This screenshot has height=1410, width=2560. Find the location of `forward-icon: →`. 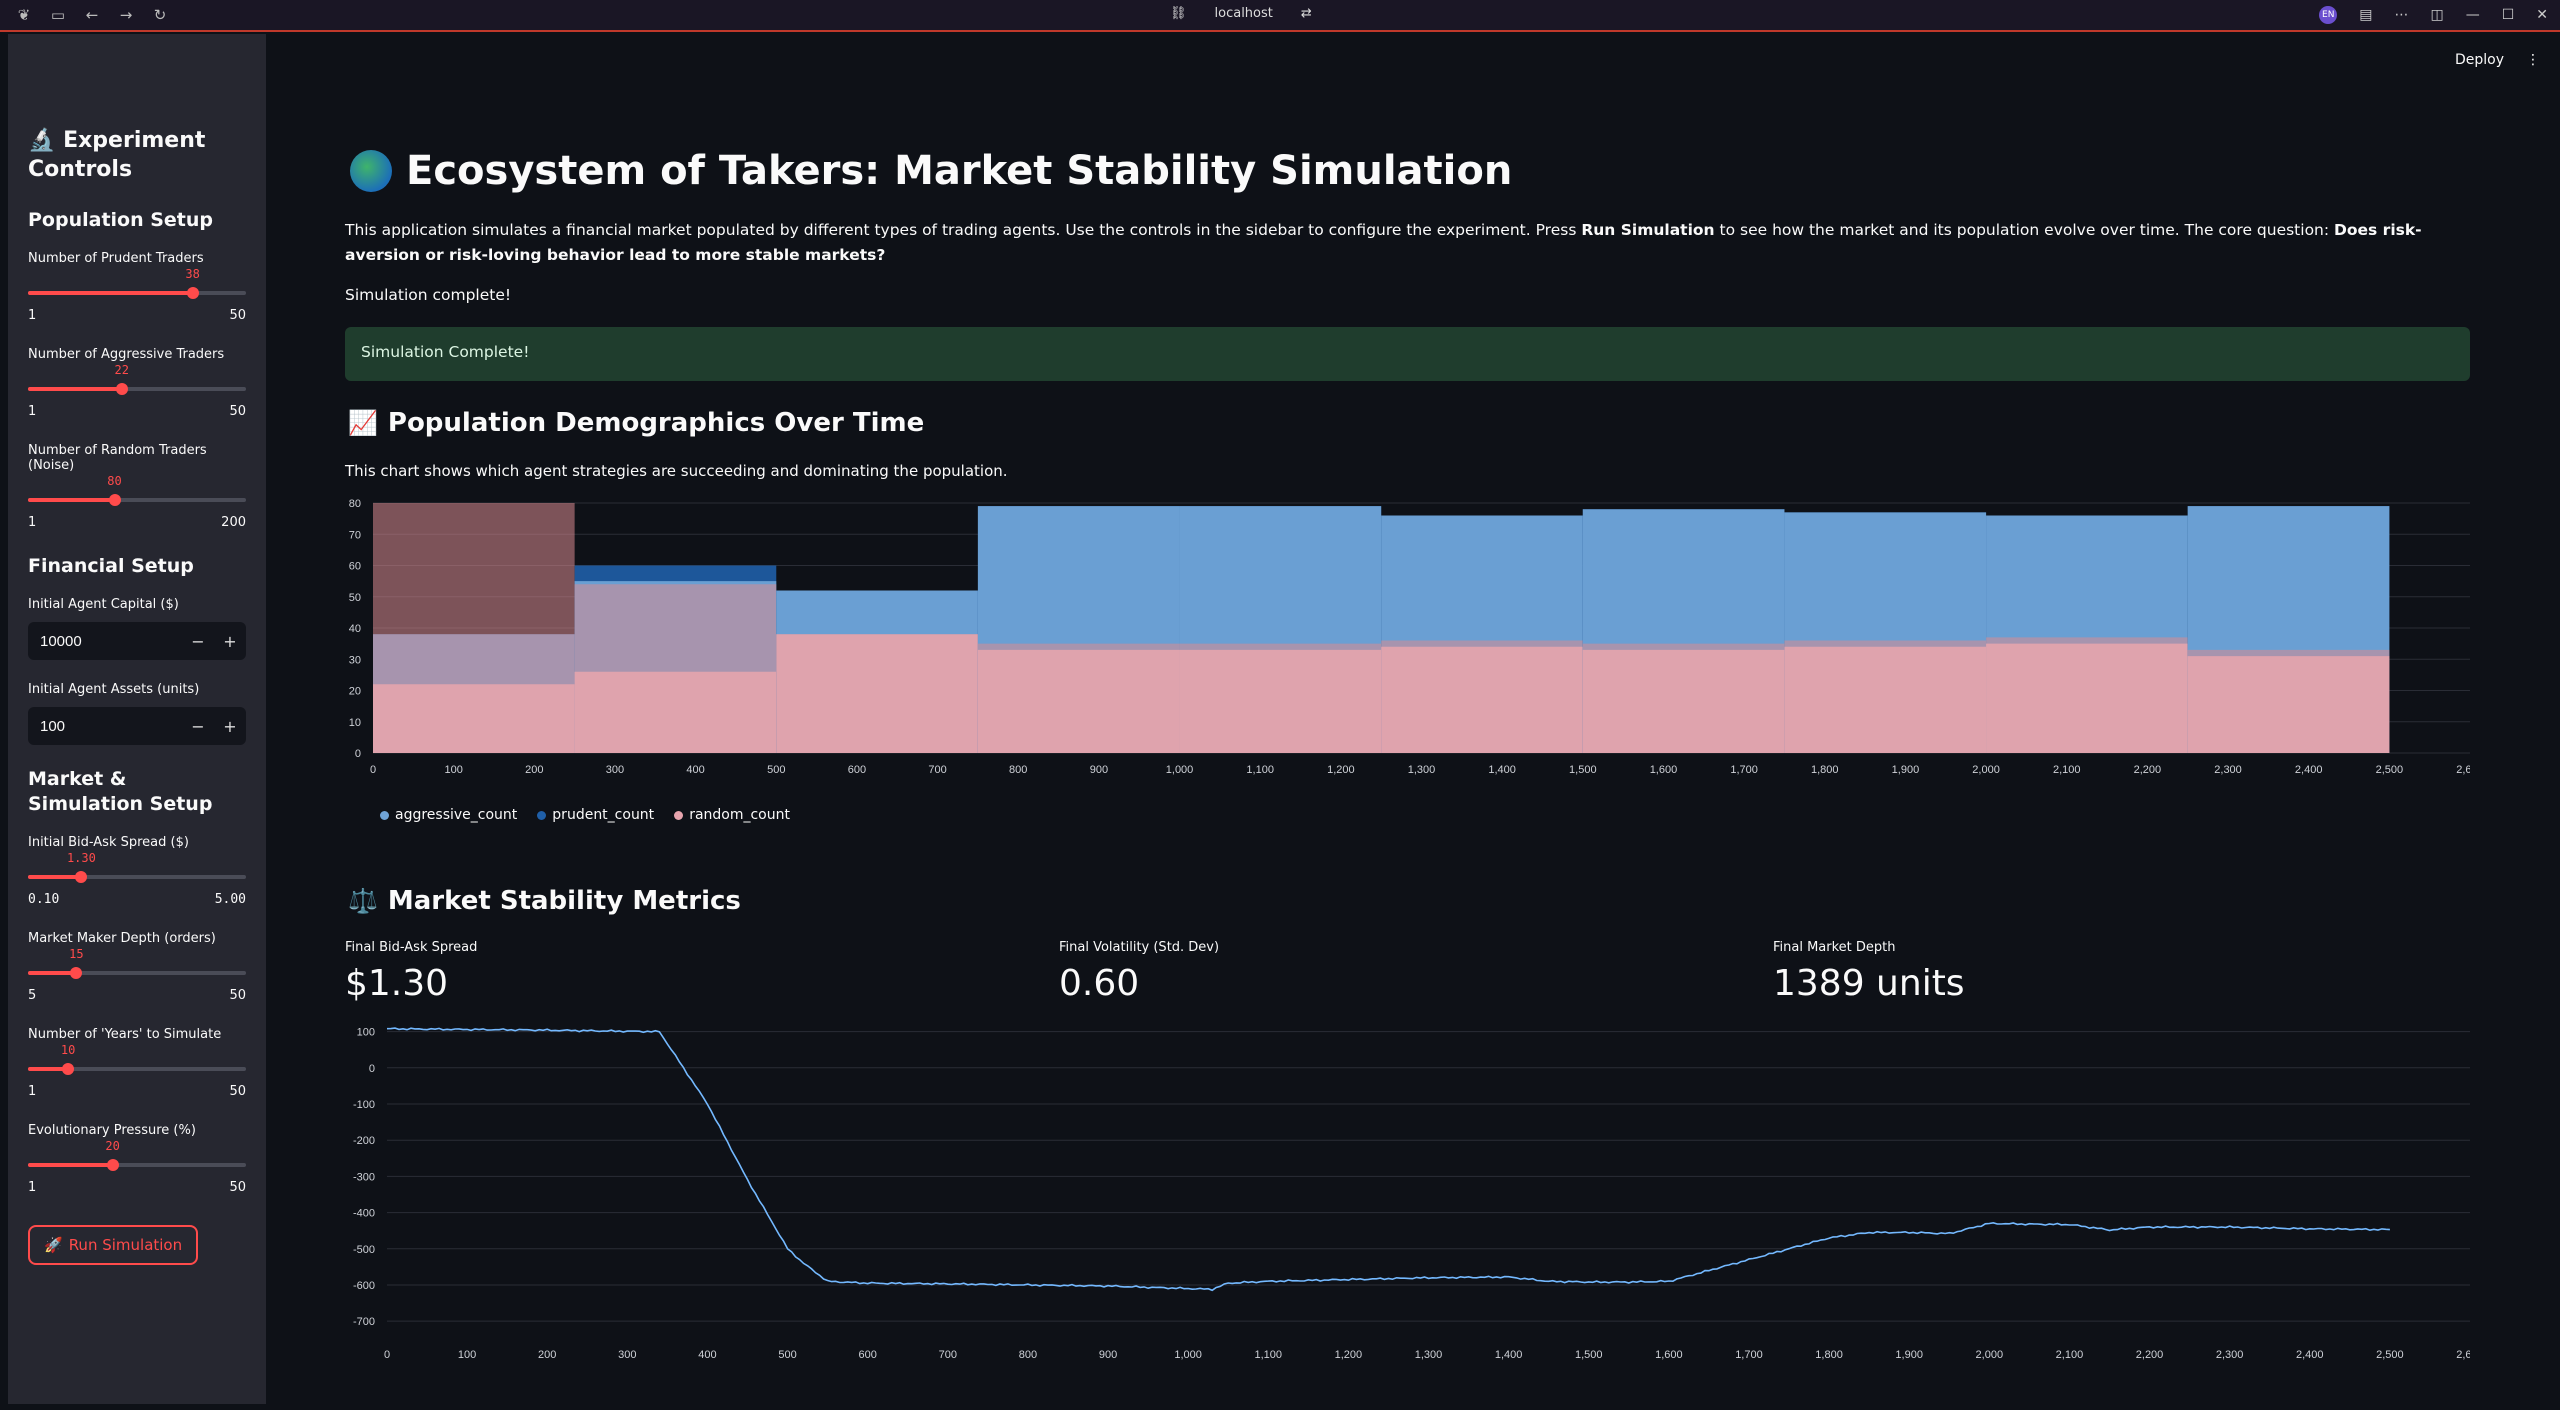

forward-icon: → is located at coordinates (126, 15).